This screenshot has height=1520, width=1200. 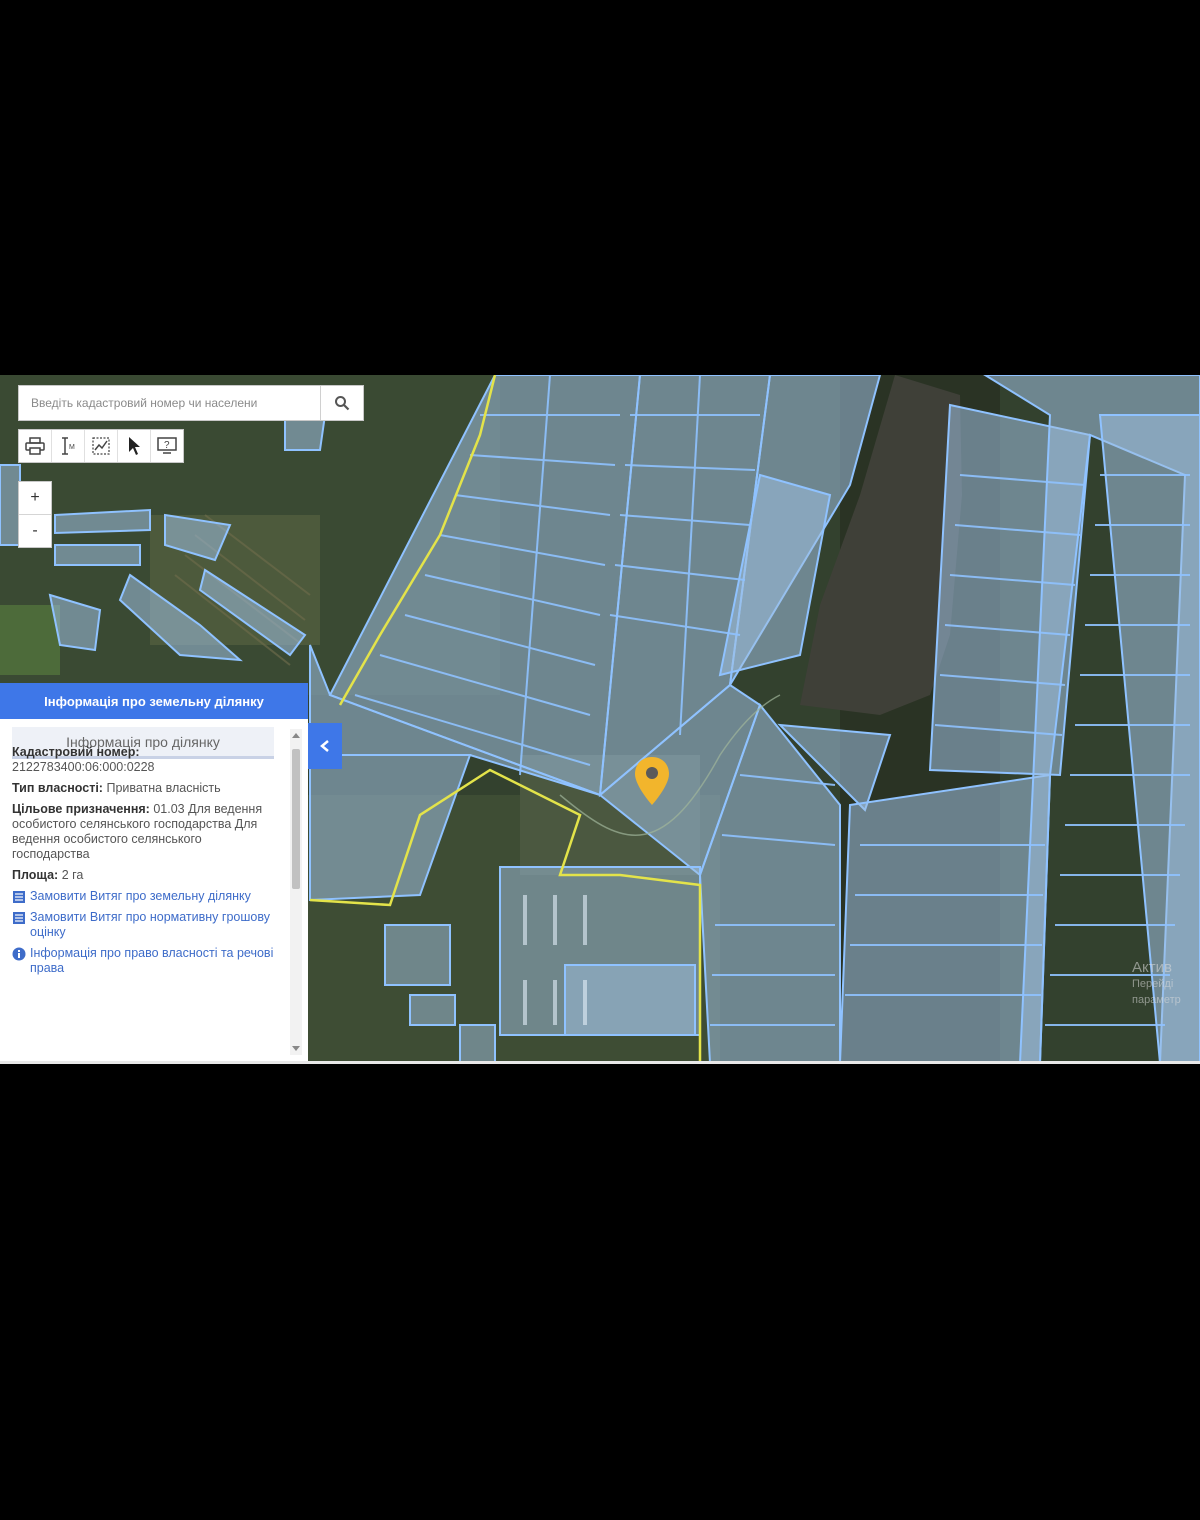 I want to click on order-extract-label: Замовити Витяг про земельну ділянку, so click(x=140, y=896).